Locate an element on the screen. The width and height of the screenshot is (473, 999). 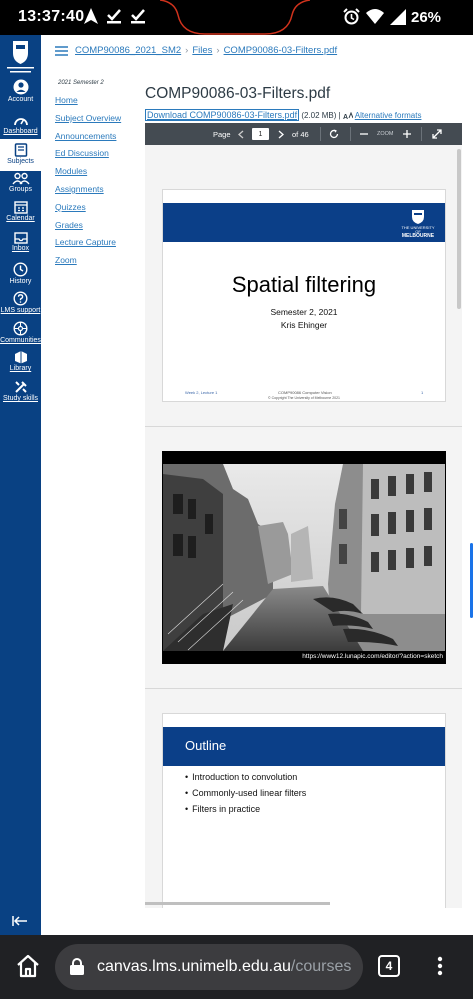
venice-sketch-image is located at coordinates (304, 557).